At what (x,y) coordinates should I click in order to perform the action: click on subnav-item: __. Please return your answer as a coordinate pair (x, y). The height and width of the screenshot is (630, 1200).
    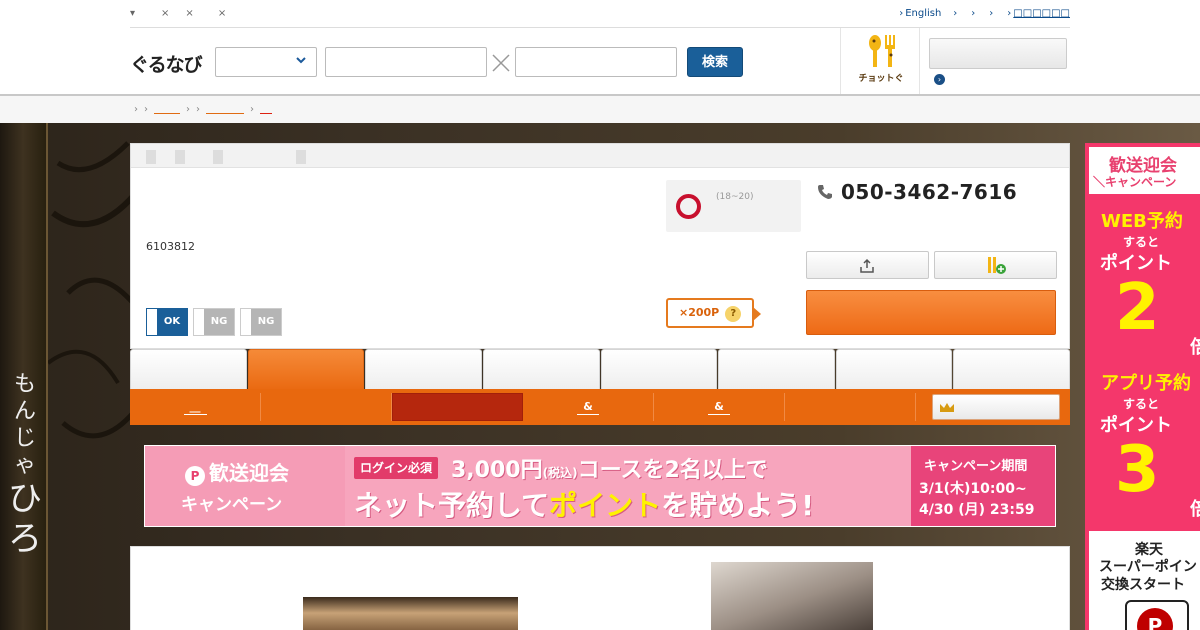
    Looking at the image, I should click on (195, 407).